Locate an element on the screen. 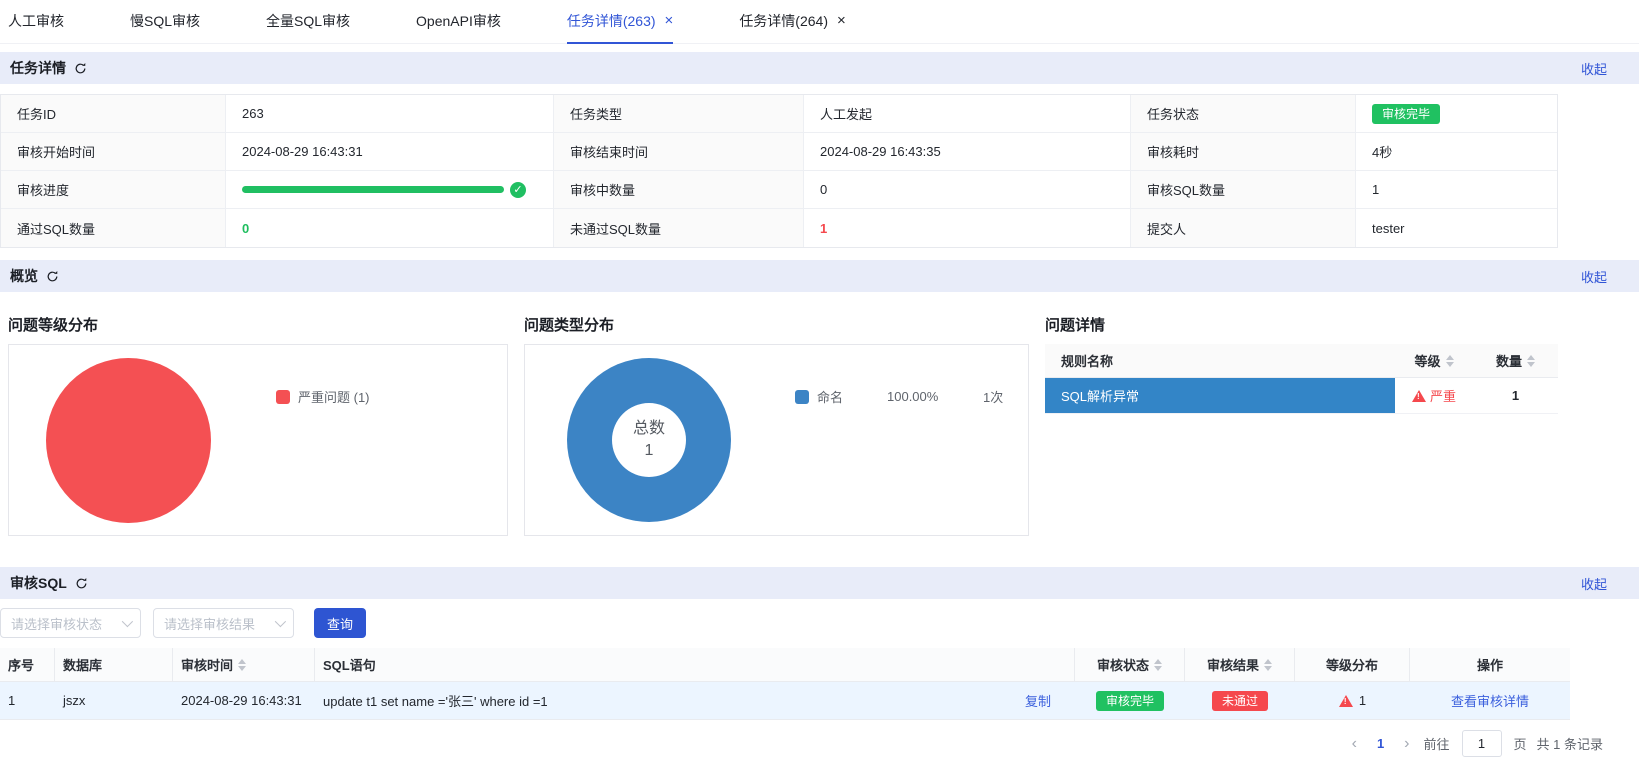 This screenshot has width=1639, height=779. failed-count: 1 is located at coordinates (824, 228).